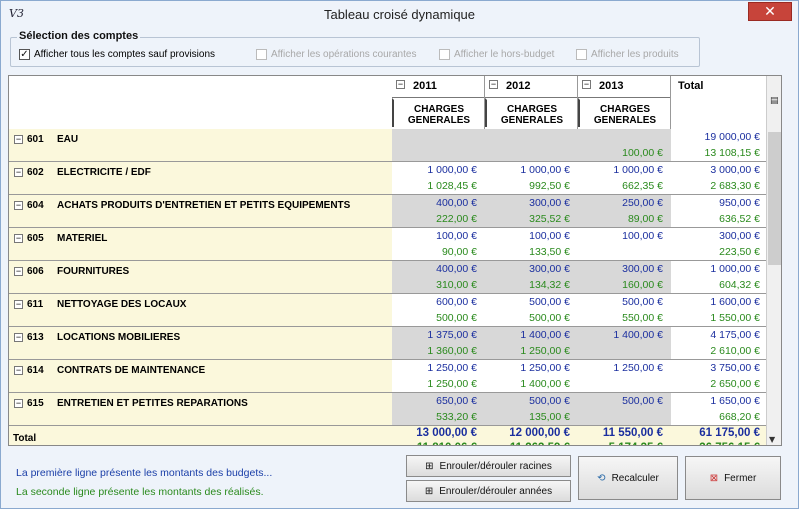 This screenshot has width=799, height=509. Describe the element at coordinates (770, 11) in the screenshot. I see `window-close-button: ✕` at that location.